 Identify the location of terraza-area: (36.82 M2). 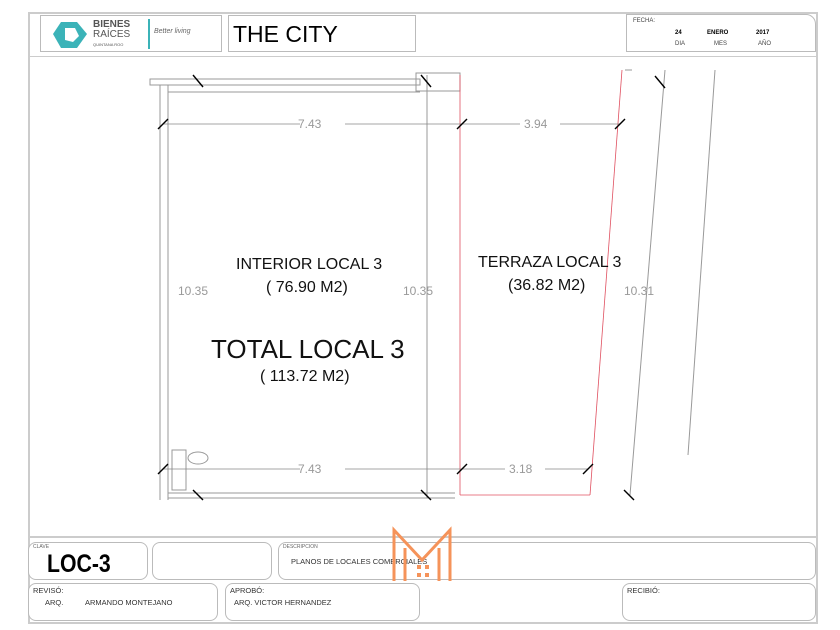
(547, 285).